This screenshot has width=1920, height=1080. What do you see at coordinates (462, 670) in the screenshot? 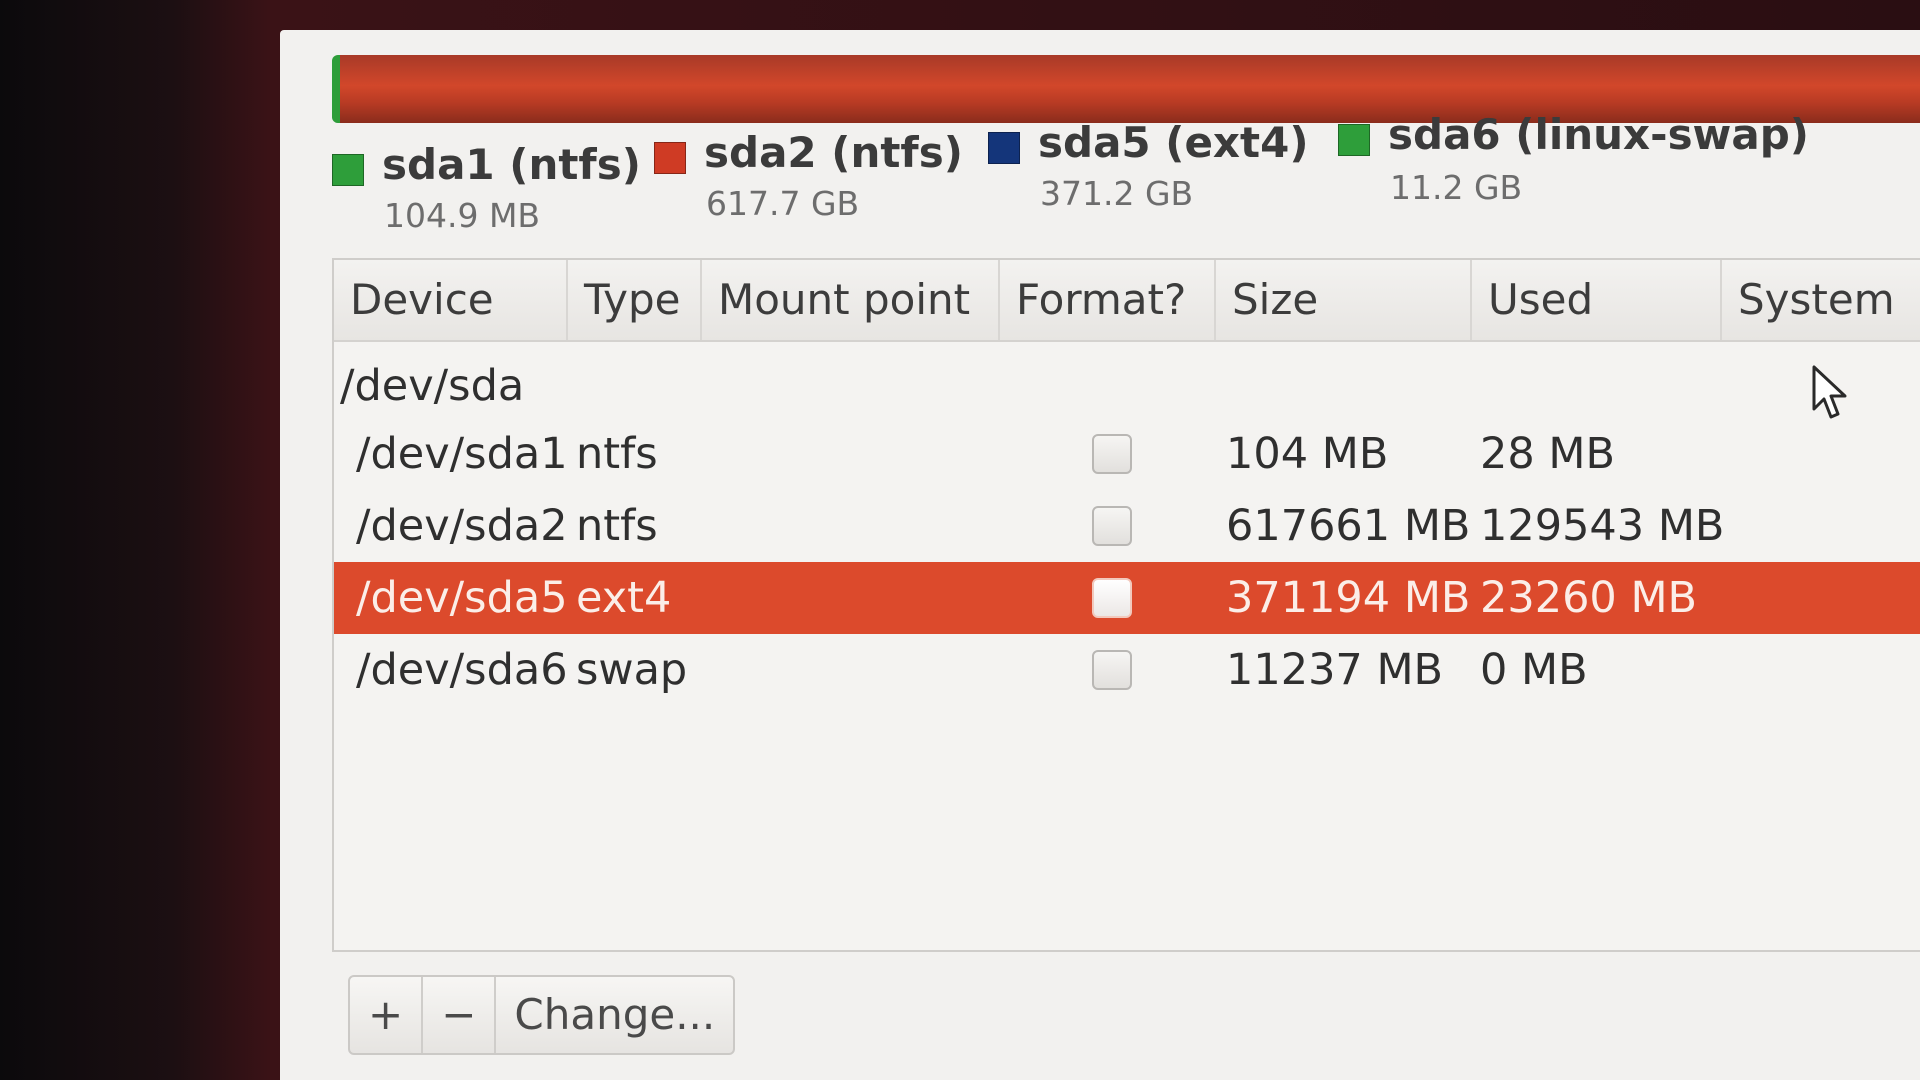
I see `row-device: /dev/sda6` at bounding box center [462, 670].